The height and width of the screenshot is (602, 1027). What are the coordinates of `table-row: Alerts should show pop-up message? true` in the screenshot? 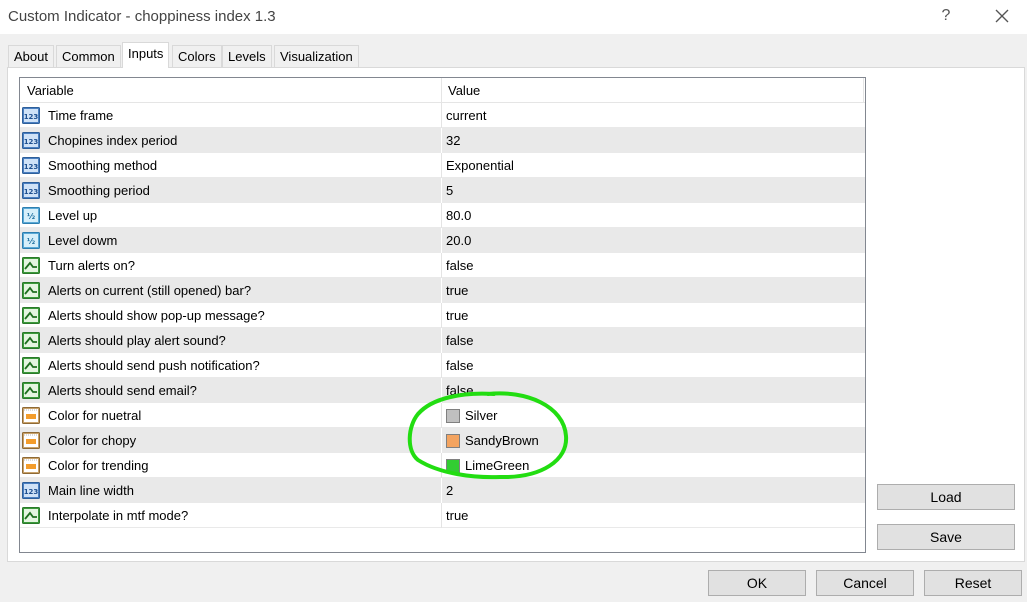 It's located at (442, 315).